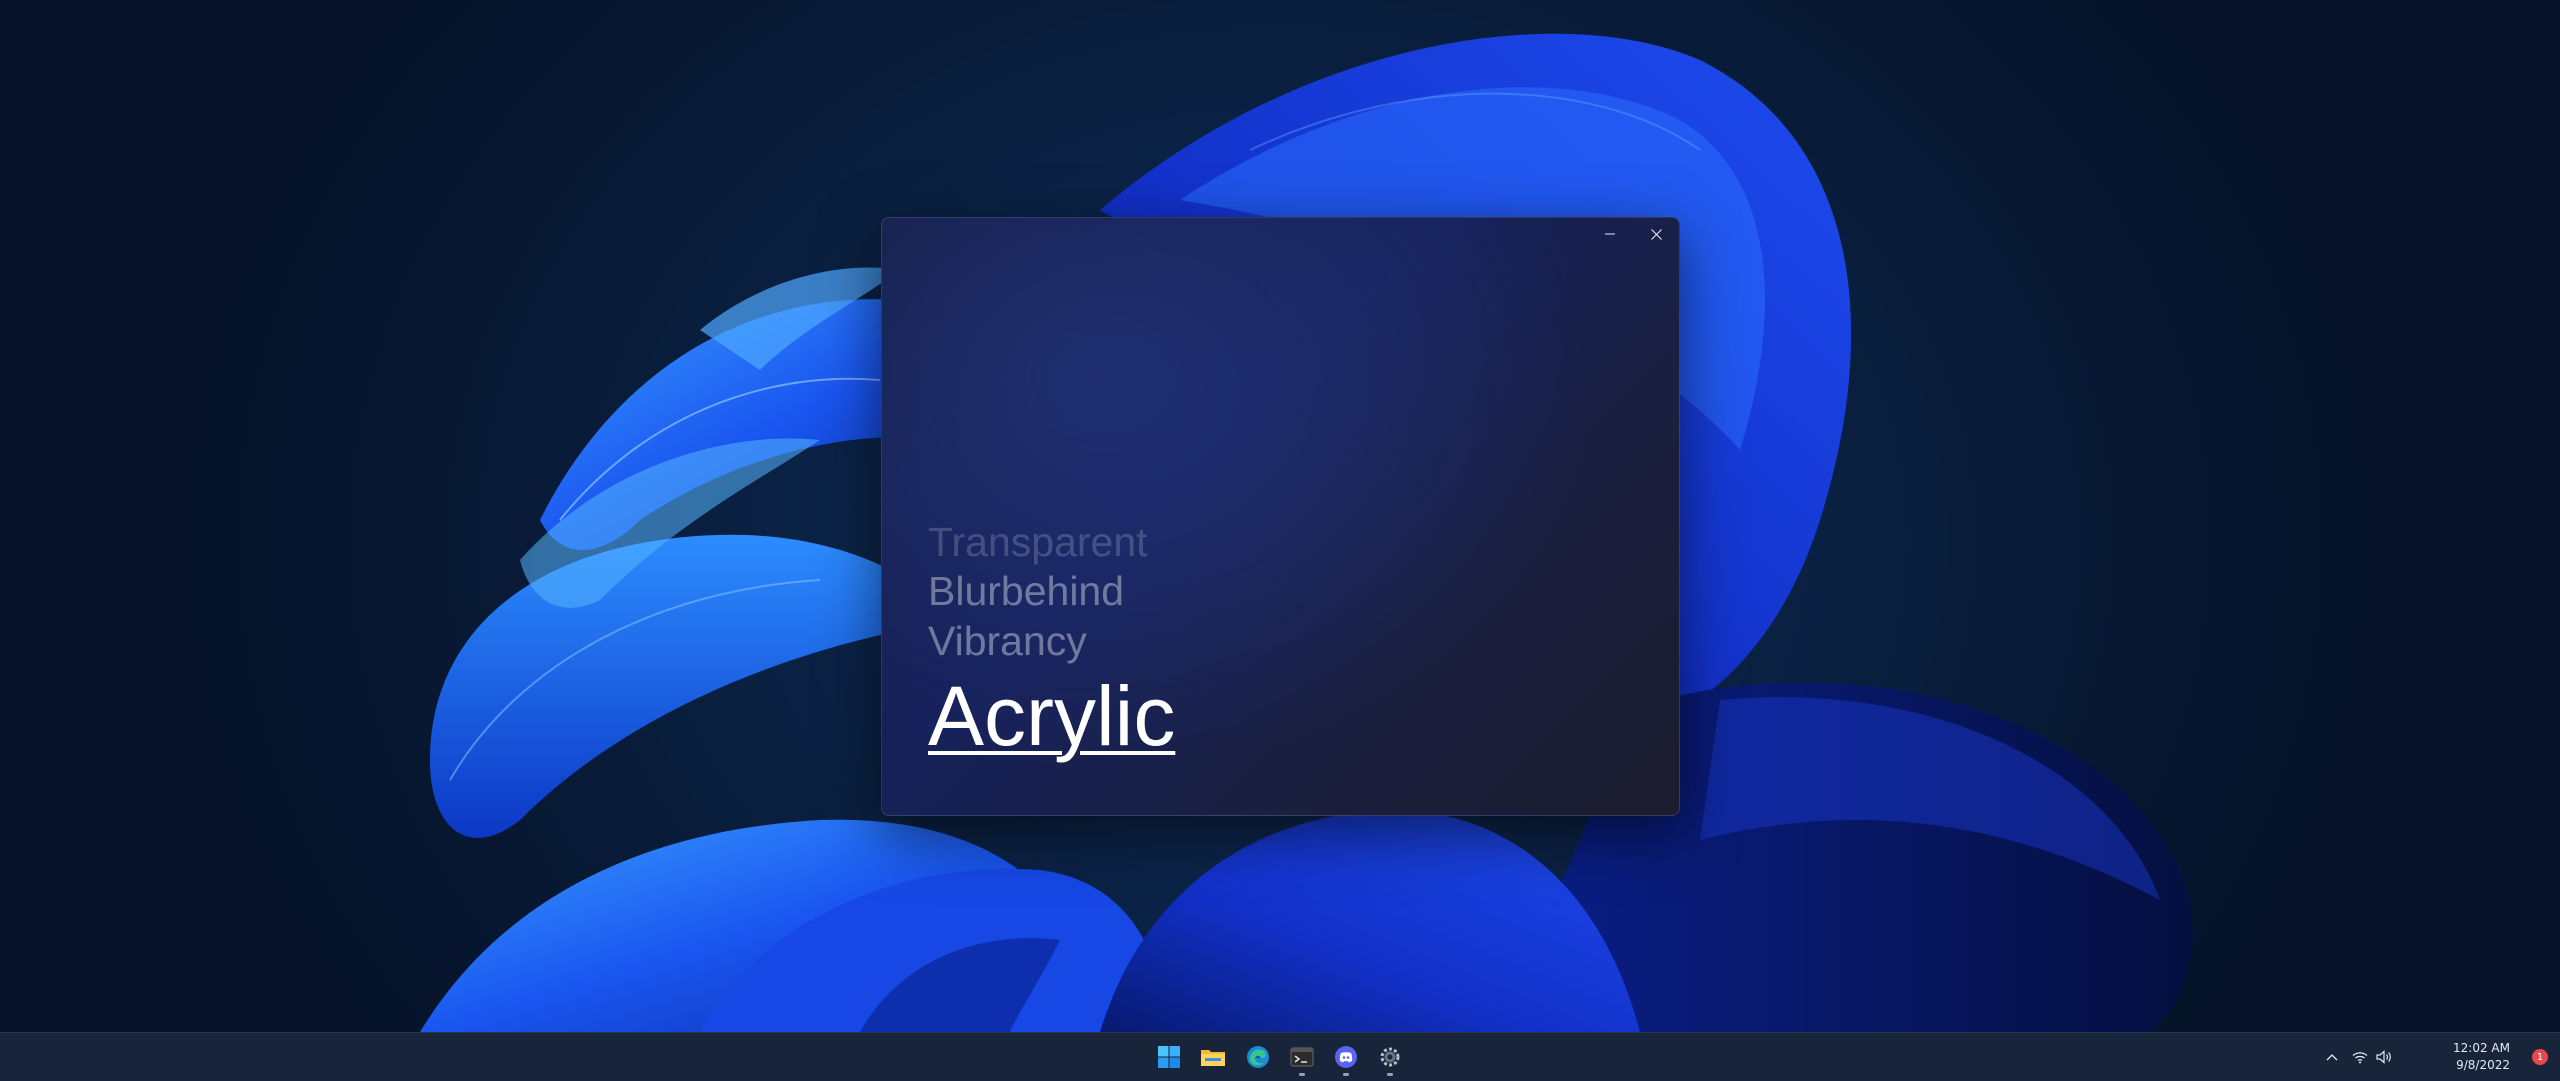  I want to click on start-button, so click(1169, 1057).